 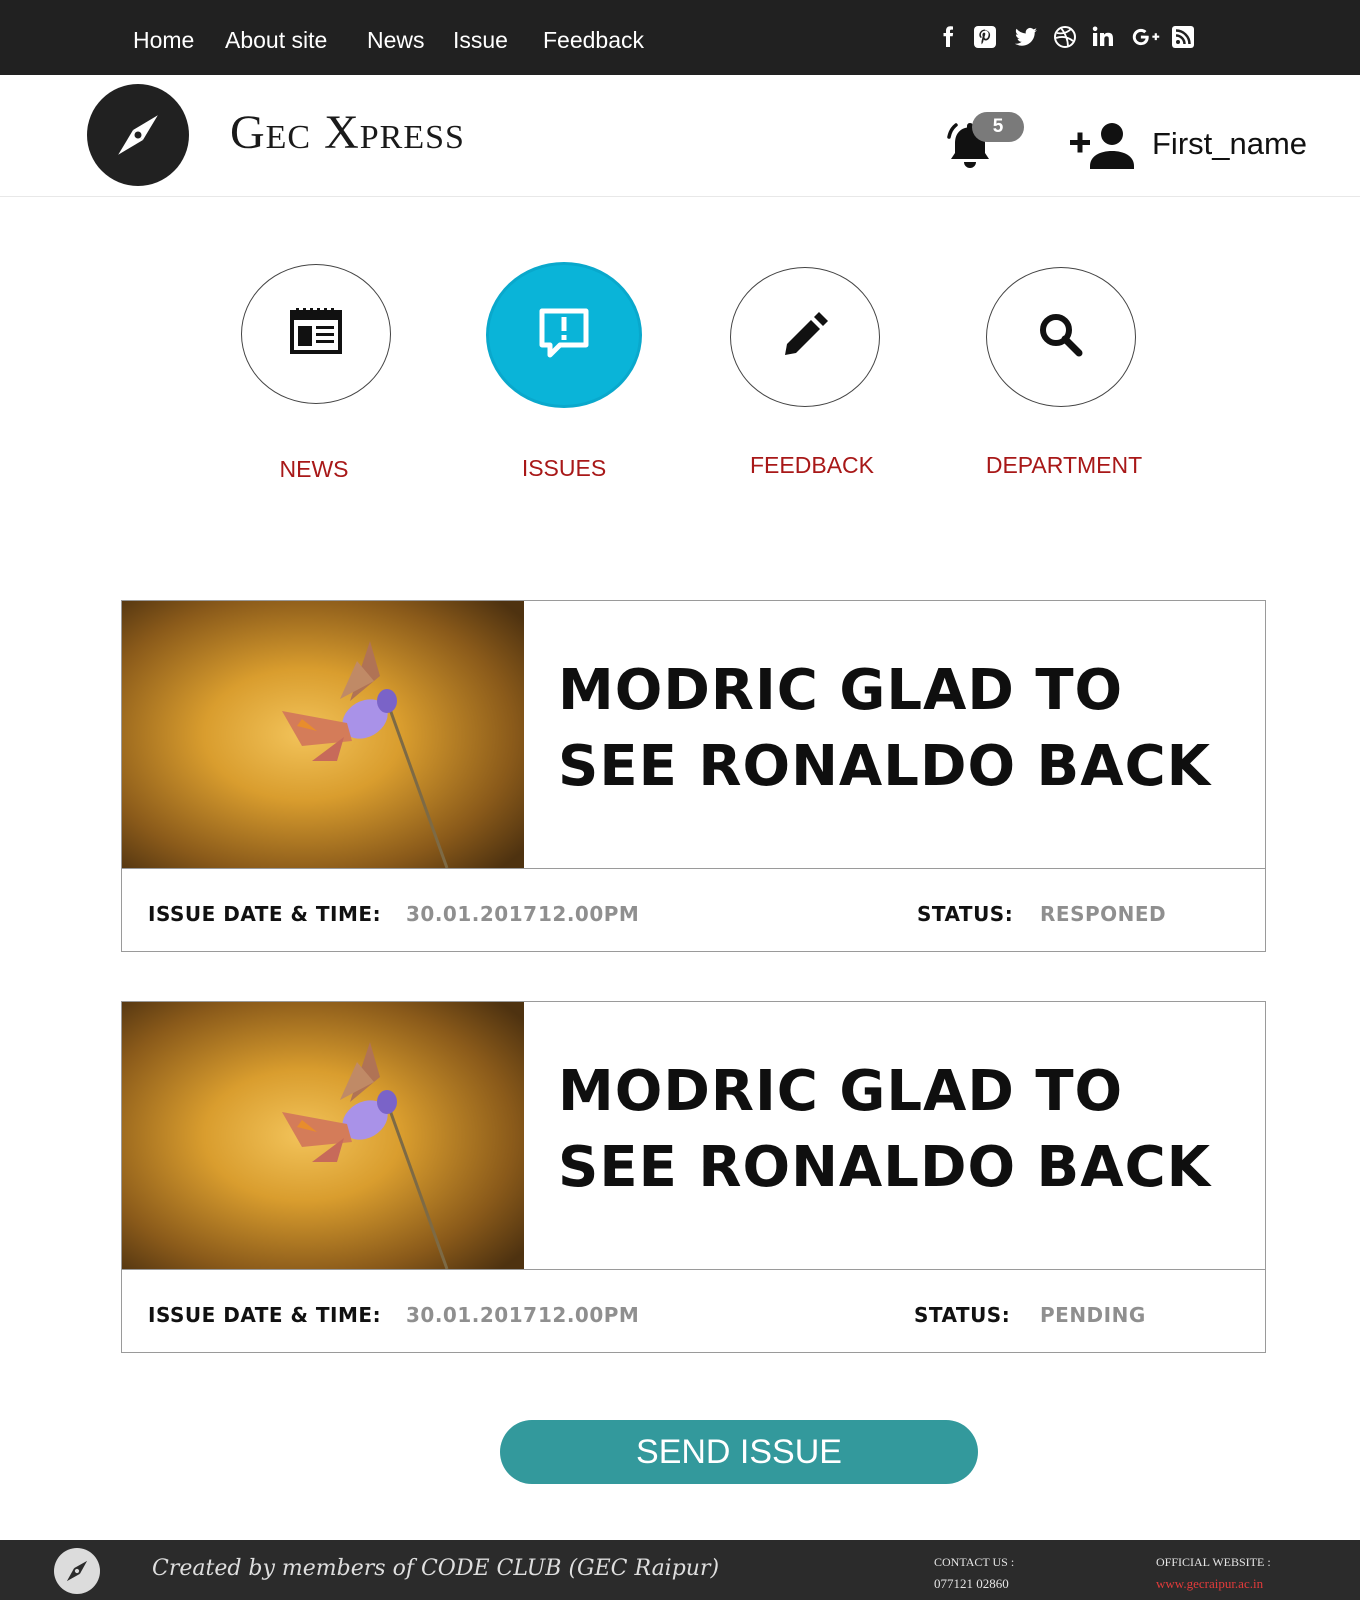 I want to click on category-feedback-button, so click(x=805, y=337).